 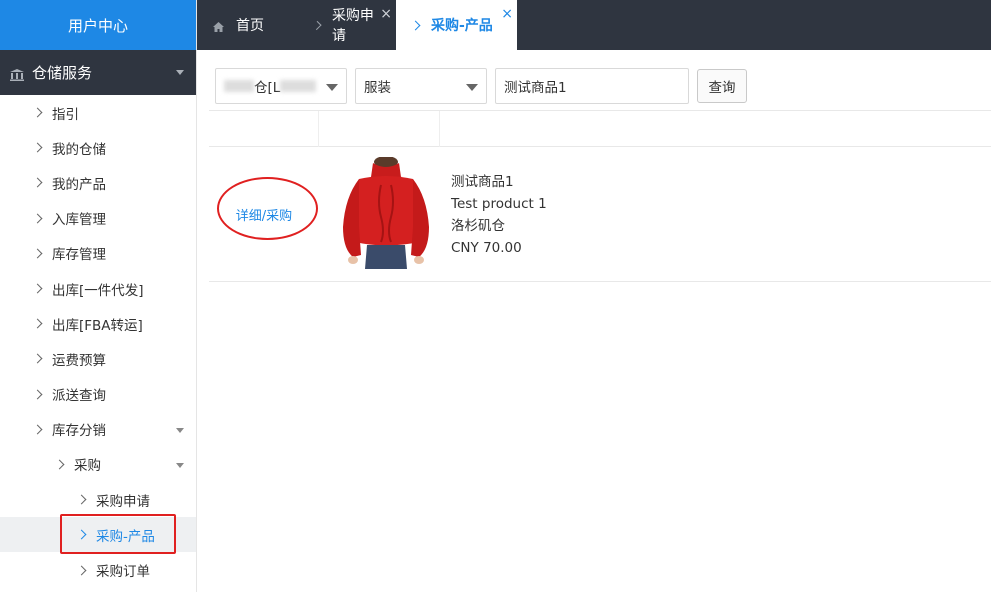 I want to click on tab-label: 首页, so click(x=250, y=26).